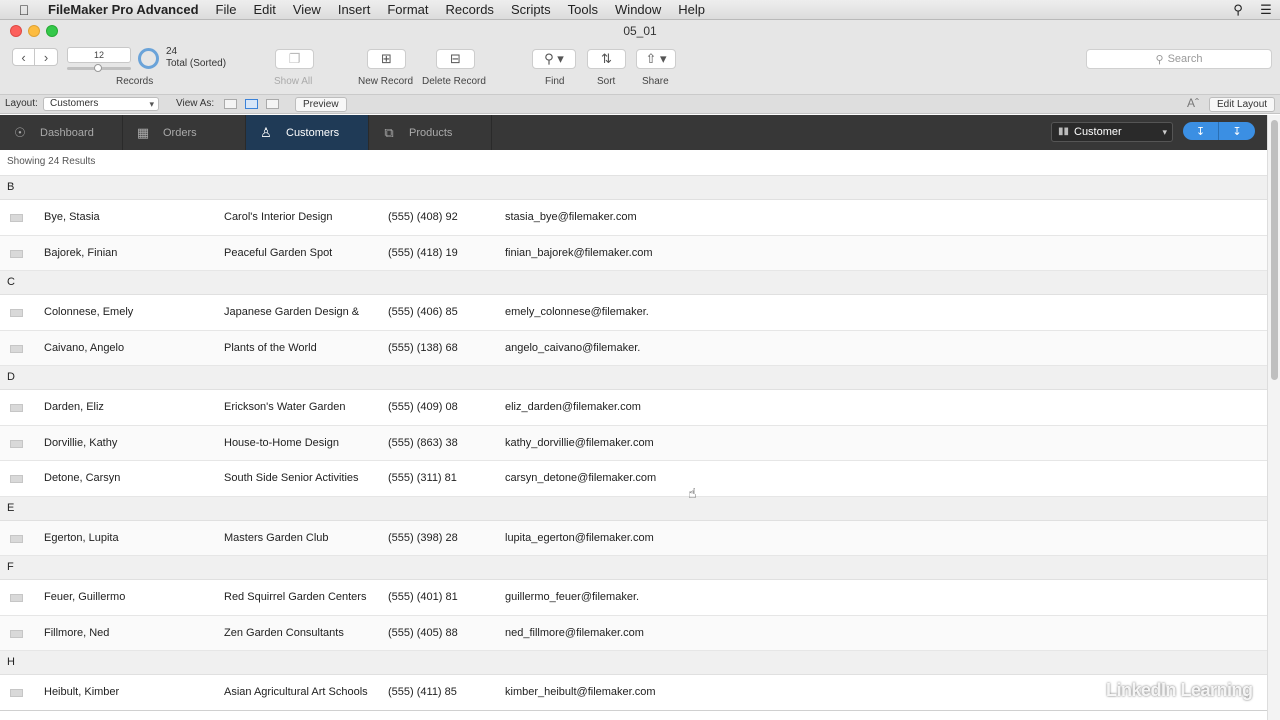 The height and width of the screenshot is (720, 1280). I want to click on phone-number: (555) (418) 19, so click(423, 252).